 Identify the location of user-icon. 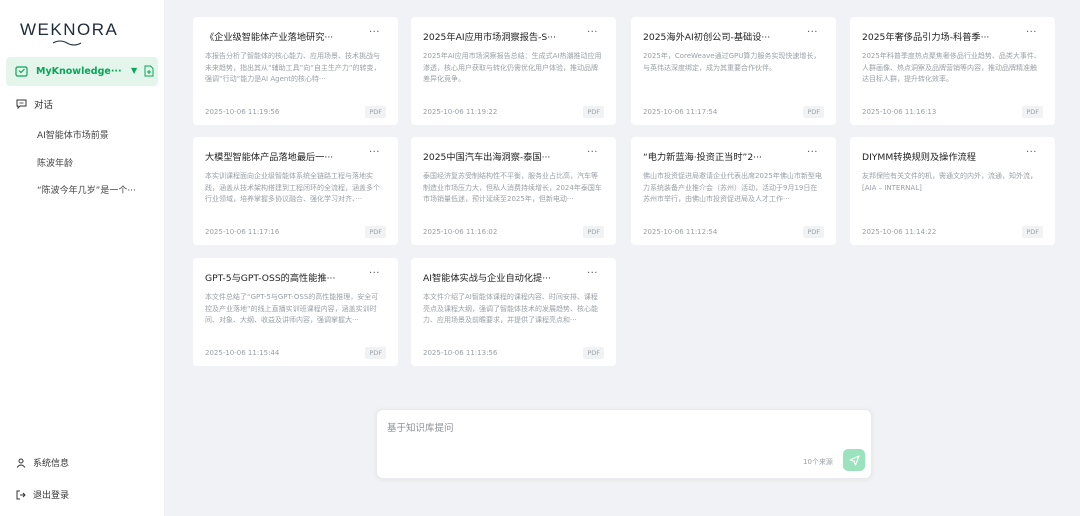
(21, 463).